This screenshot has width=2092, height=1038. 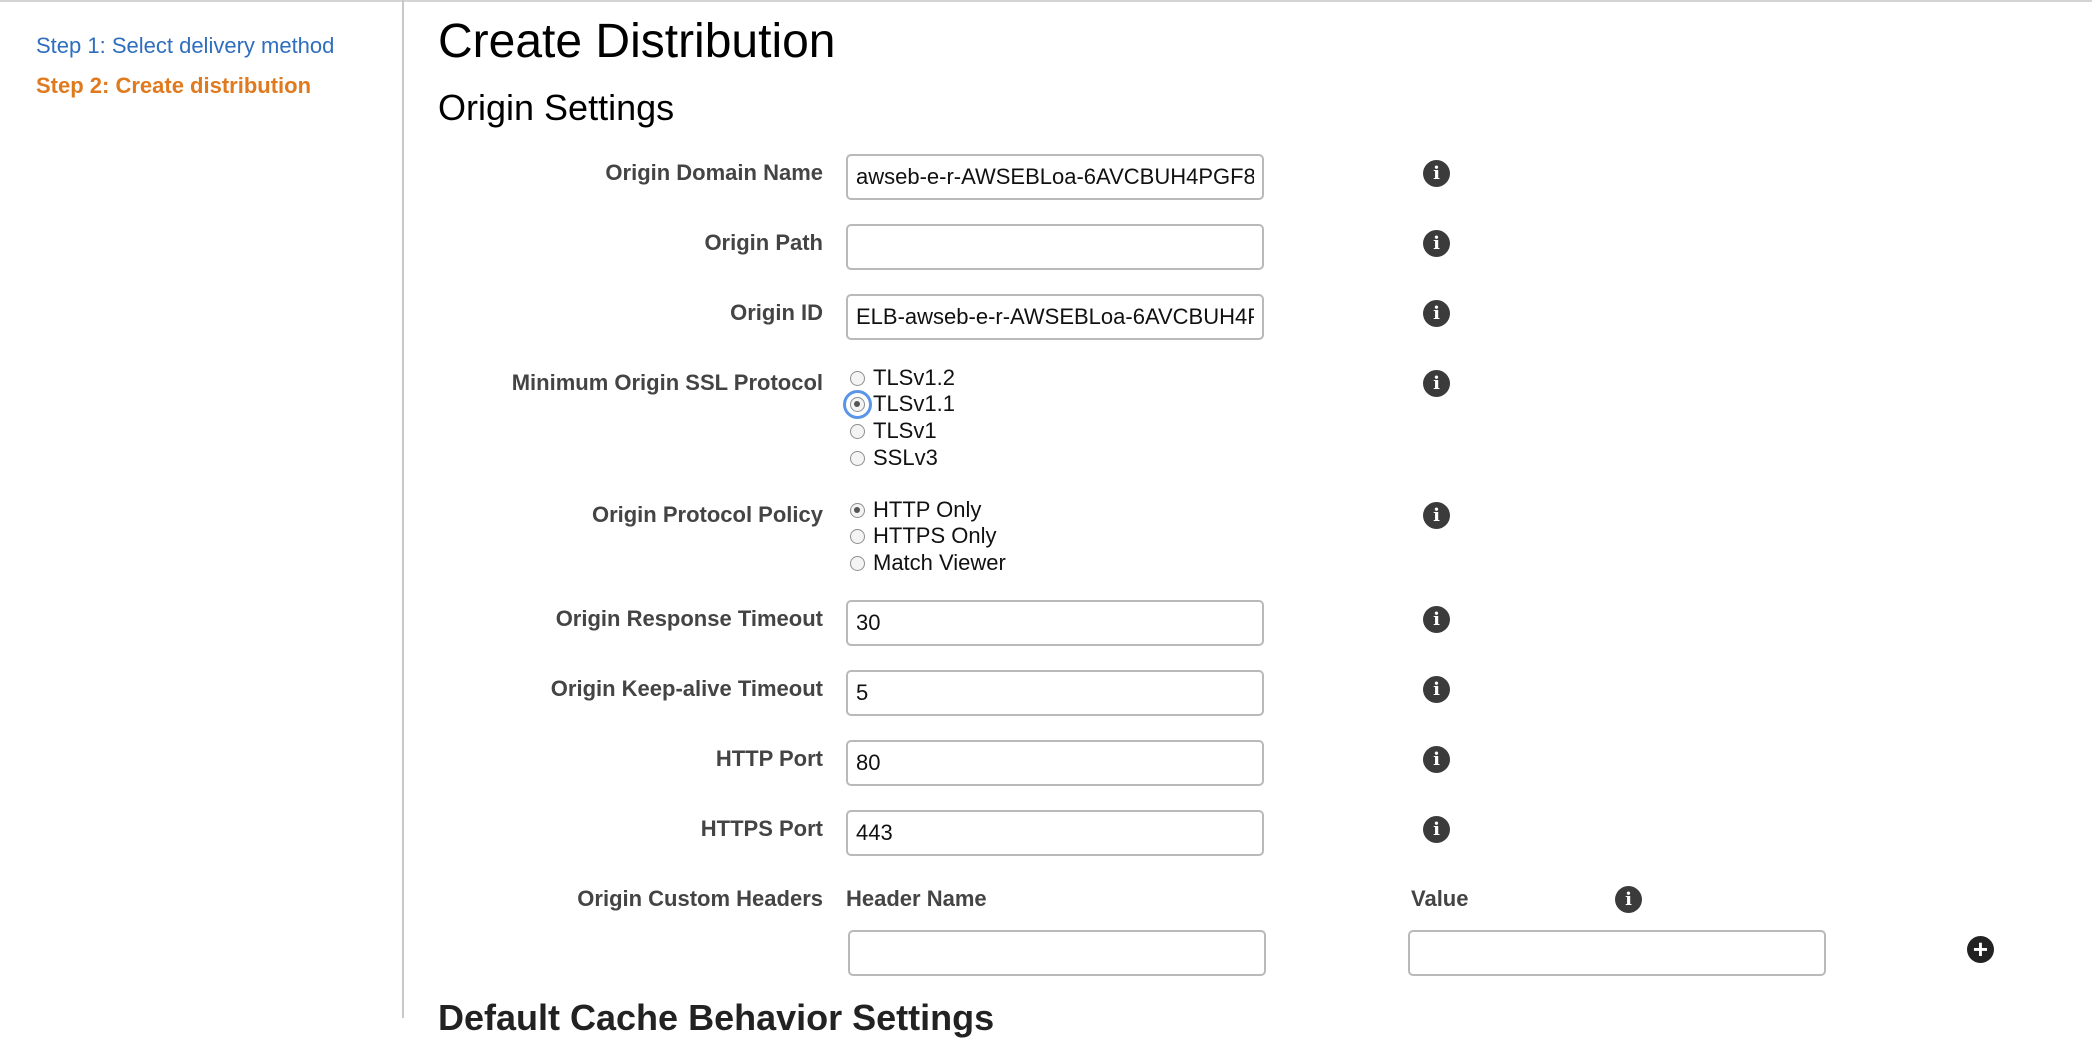 What do you see at coordinates (686, 688) in the screenshot?
I see `origin-keepalive-timeout-label: Origin Keep-alive Timeout` at bounding box center [686, 688].